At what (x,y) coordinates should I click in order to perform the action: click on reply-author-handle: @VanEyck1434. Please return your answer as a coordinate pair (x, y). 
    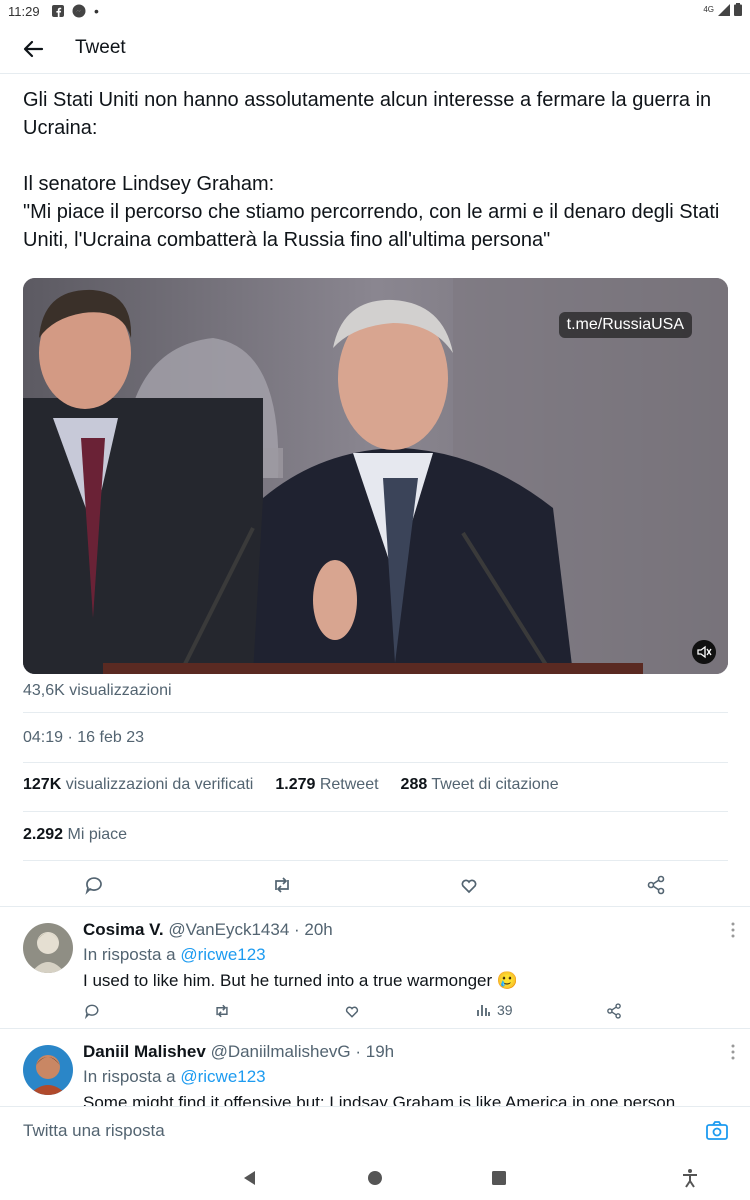
    Looking at the image, I should click on (228, 929).